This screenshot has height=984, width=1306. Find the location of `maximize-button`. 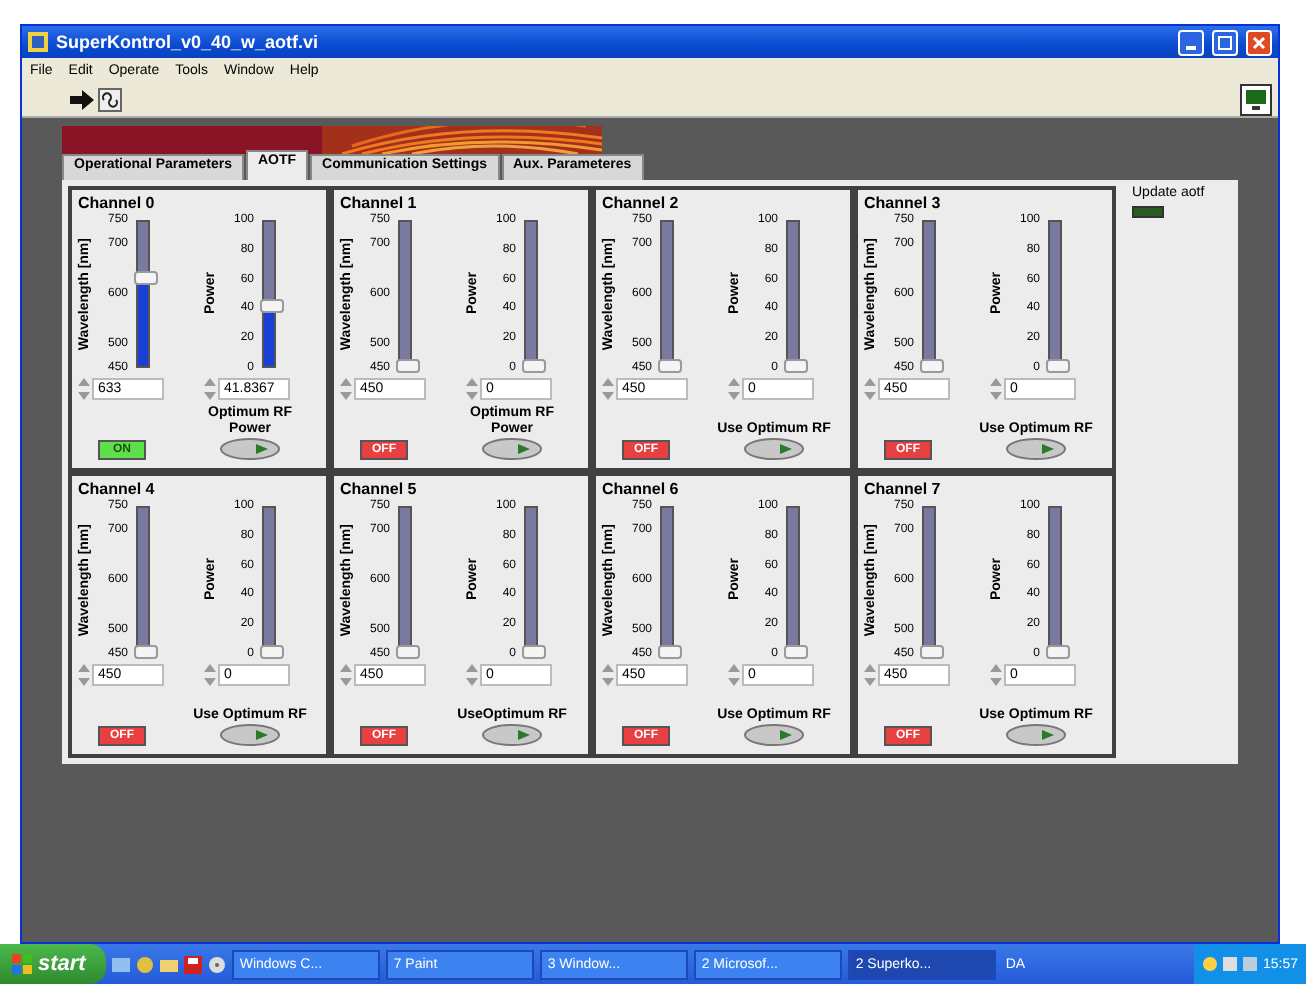

maximize-button is located at coordinates (1225, 42).